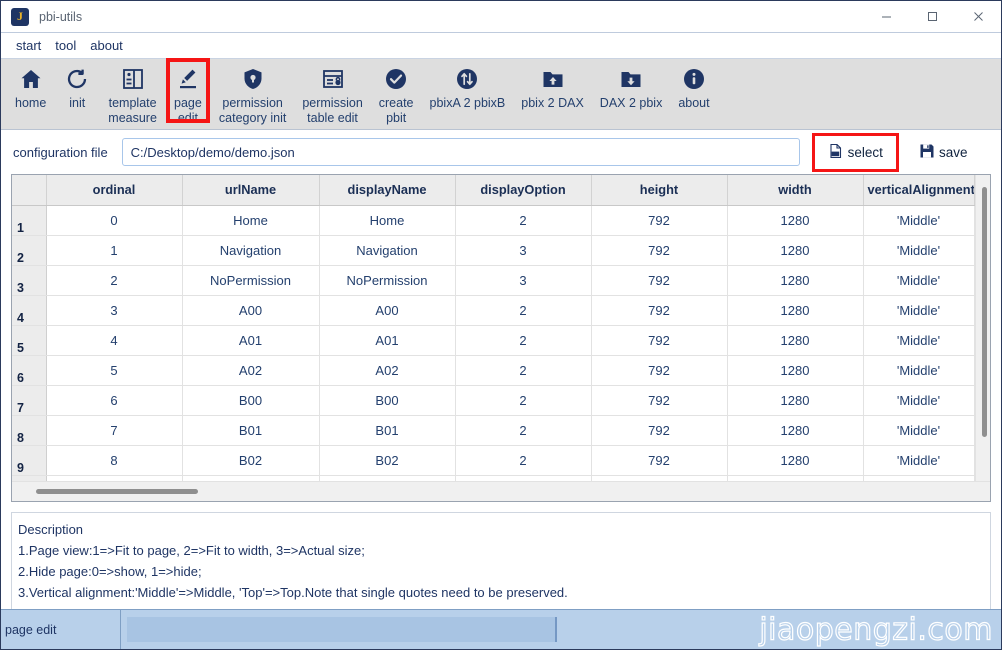  What do you see at coordinates (387, 190) in the screenshot?
I see `column-header-displayname: displayName` at bounding box center [387, 190].